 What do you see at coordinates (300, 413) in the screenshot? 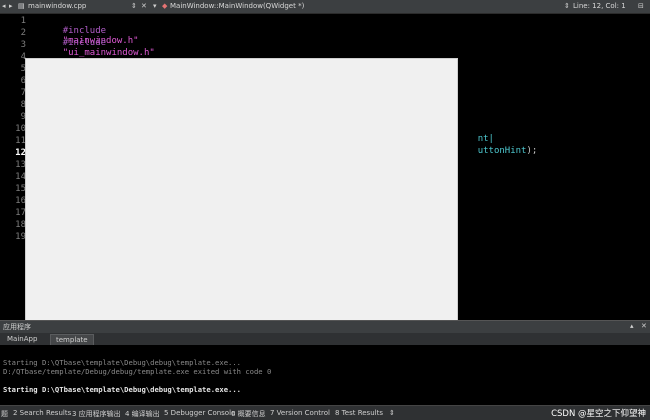
I see `status-item-version-control: 7 Version Control` at bounding box center [300, 413].